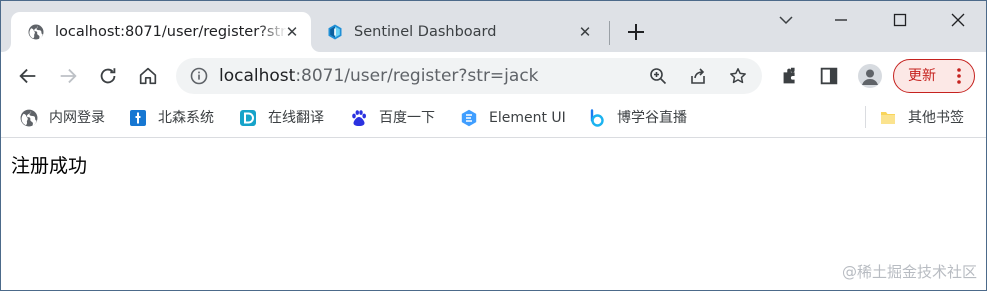  I want to click on new-tab-plus-icon, so click(636, 32).